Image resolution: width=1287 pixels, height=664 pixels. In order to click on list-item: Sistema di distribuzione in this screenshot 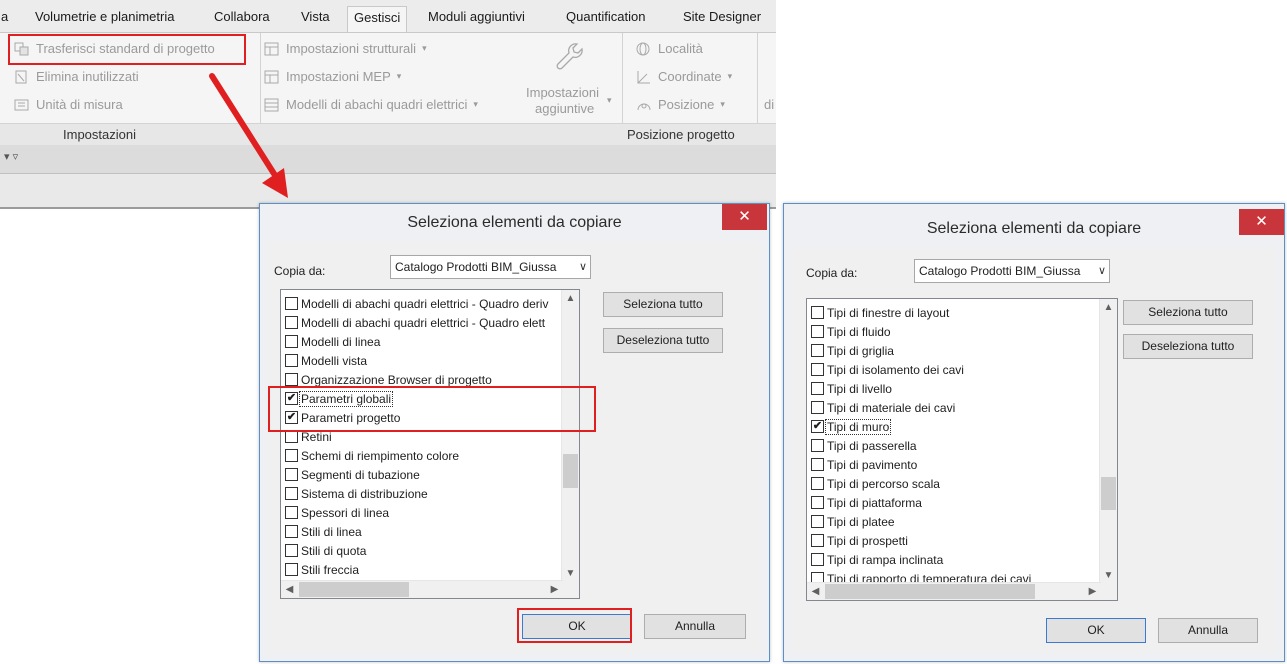, I will do `click(415, 493)`.